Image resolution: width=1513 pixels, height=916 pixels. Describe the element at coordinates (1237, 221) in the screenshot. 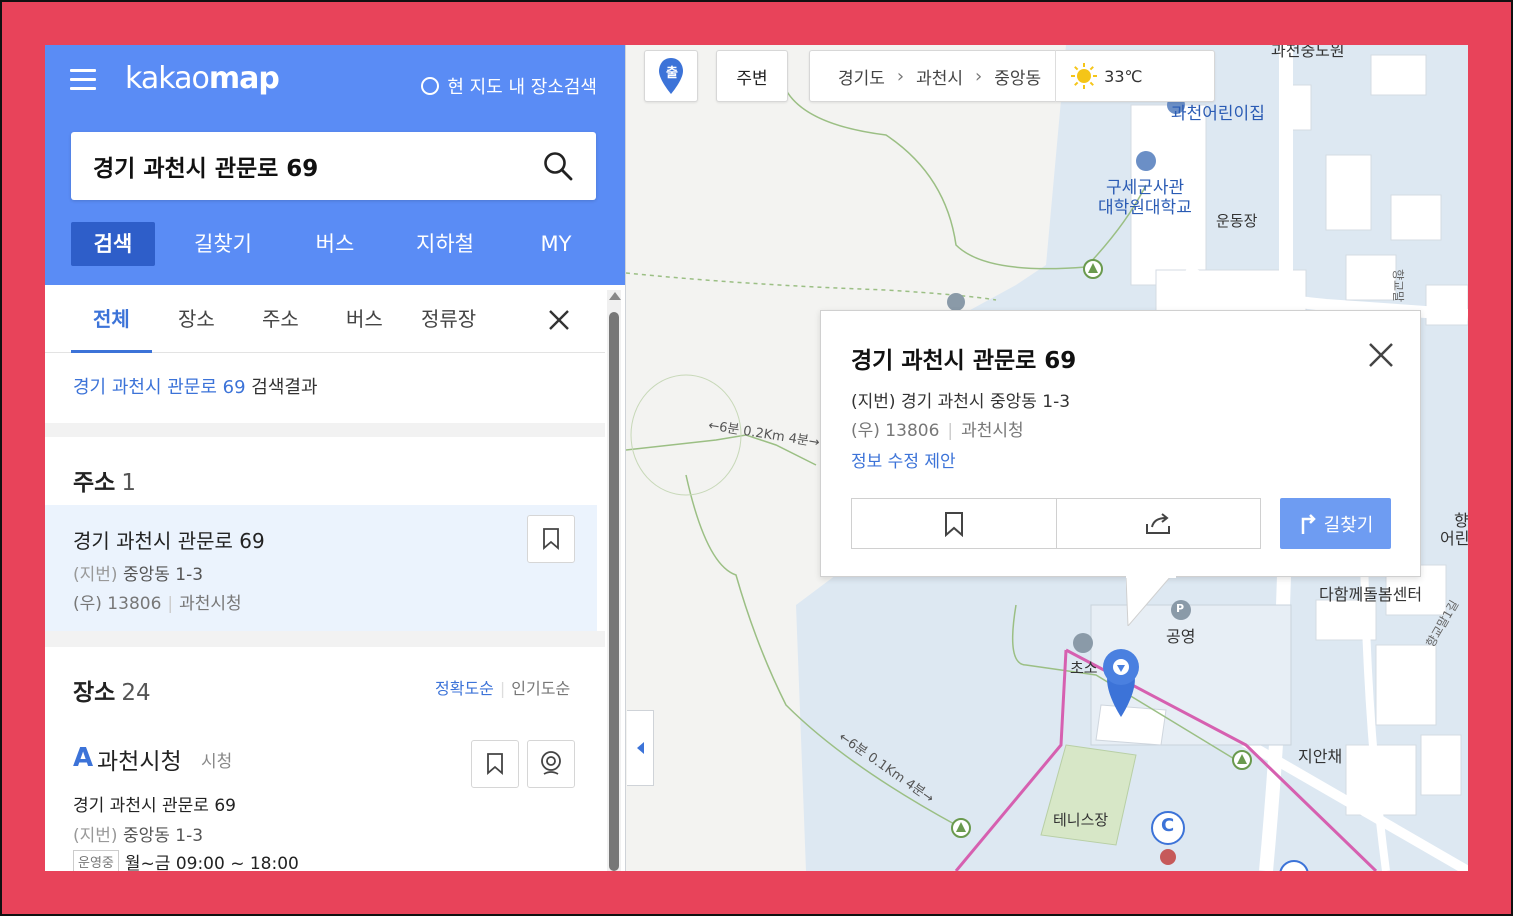

I see `map-label-playground: 운동장` at that location.